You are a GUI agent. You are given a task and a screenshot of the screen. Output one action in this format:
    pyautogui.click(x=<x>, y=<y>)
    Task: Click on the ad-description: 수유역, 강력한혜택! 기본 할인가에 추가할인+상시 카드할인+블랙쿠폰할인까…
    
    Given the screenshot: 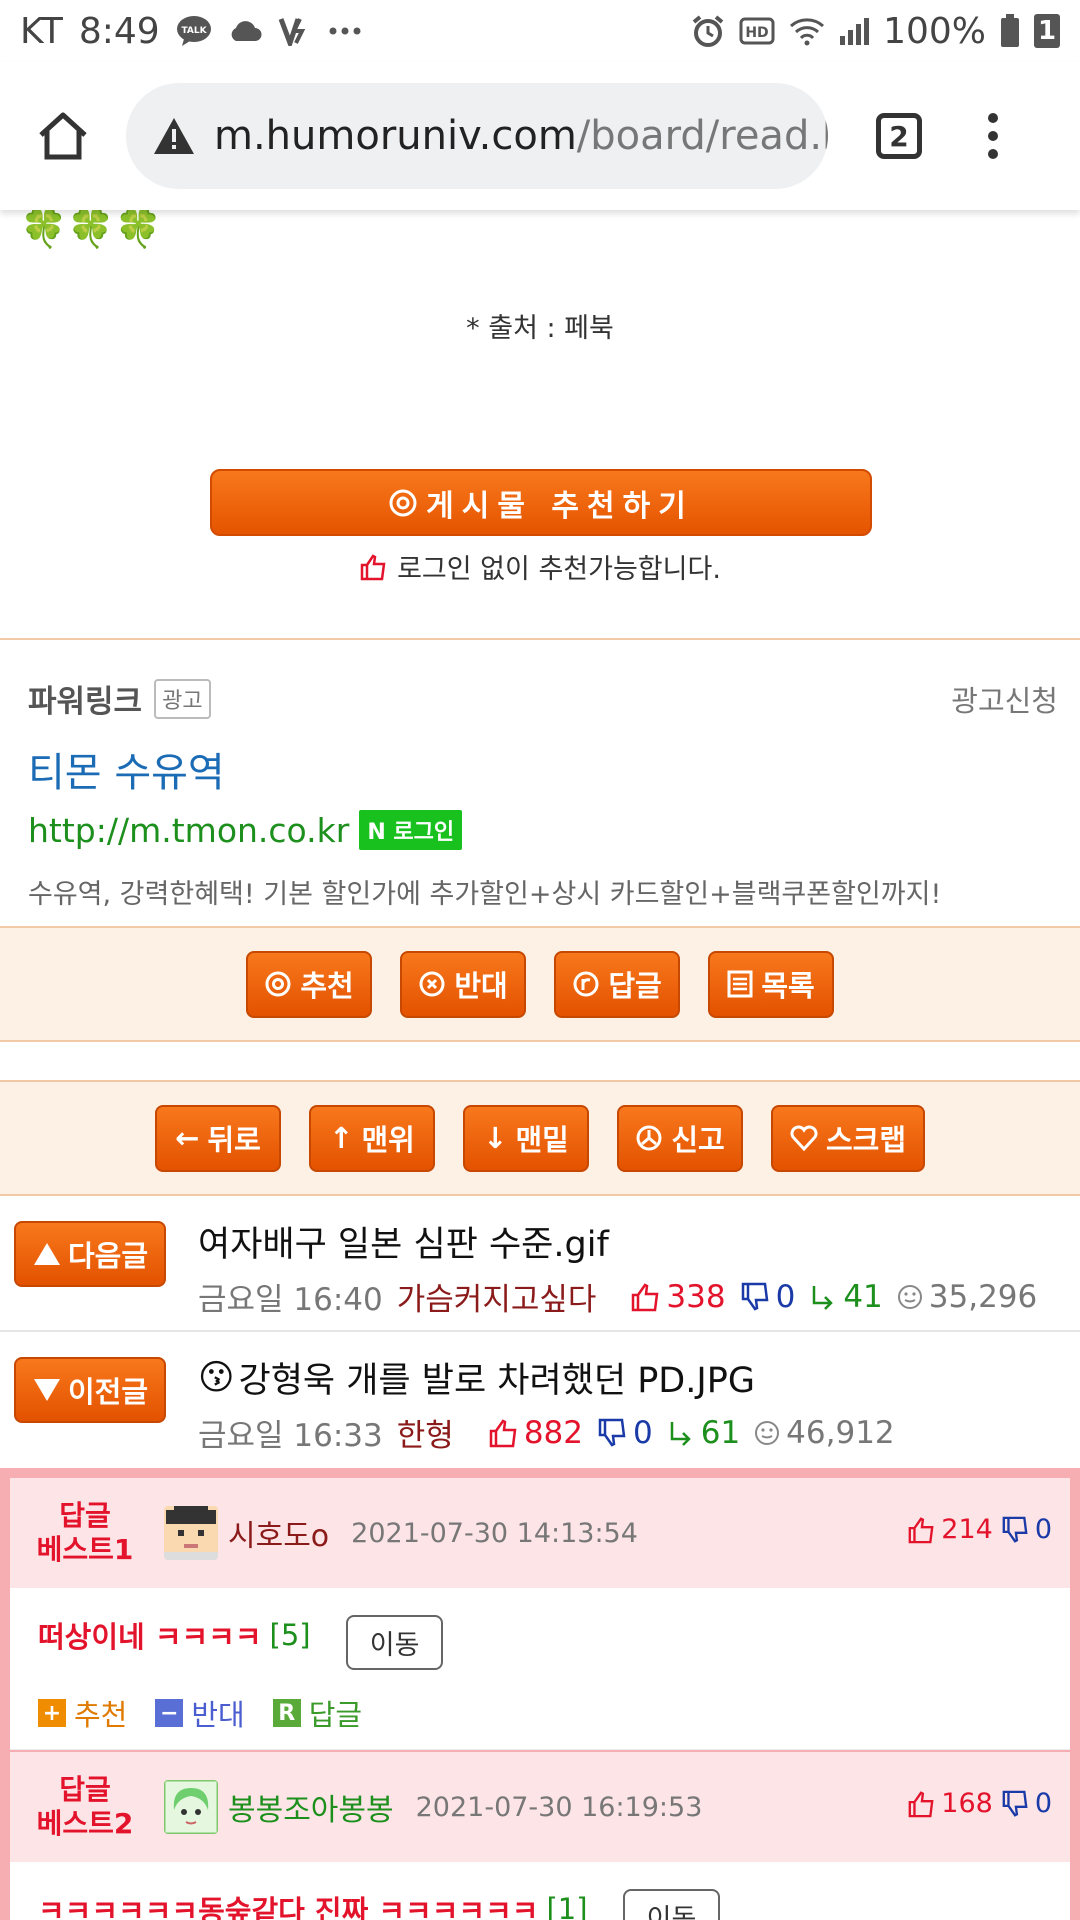 What is the action you would take?
    pyautogui.click(x=485, y=894)
    